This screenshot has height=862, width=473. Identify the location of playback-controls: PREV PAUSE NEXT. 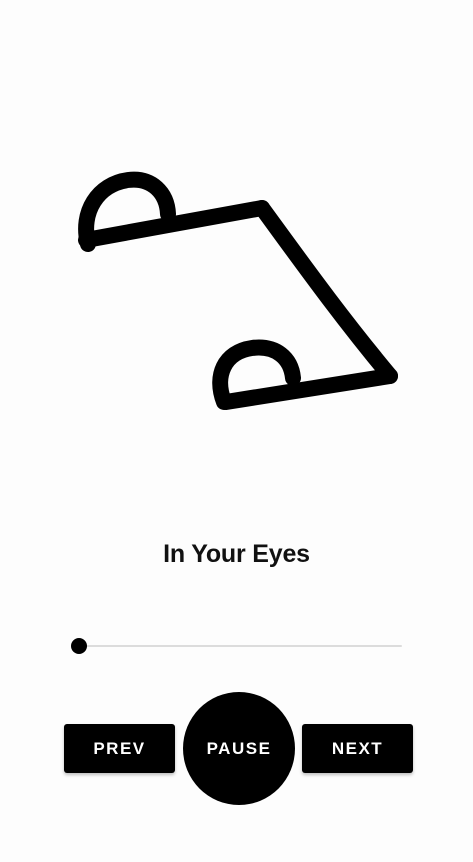
(236, 749).